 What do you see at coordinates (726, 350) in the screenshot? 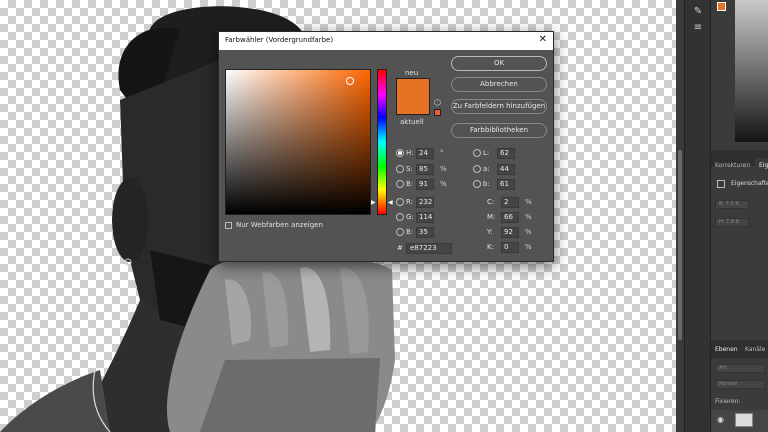
I see `tab-layers: Ebenen` at bounding box center [726, 350].